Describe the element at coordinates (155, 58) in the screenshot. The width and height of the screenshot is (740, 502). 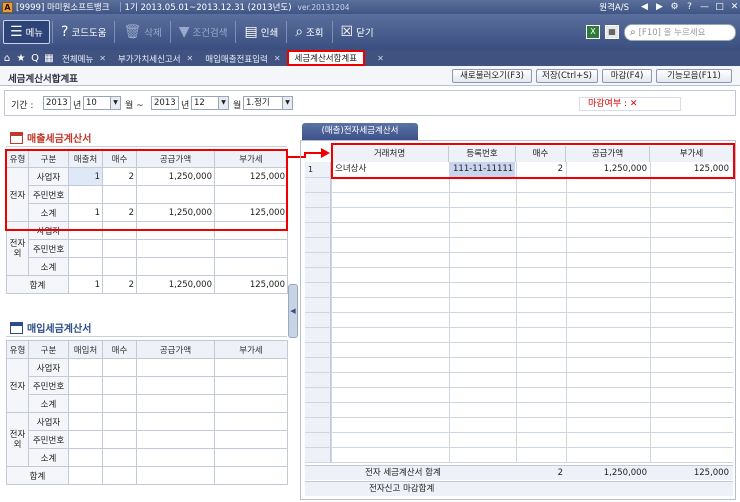
I see `tab-vat-report: 부가가치세신고서 ✕` at that location.